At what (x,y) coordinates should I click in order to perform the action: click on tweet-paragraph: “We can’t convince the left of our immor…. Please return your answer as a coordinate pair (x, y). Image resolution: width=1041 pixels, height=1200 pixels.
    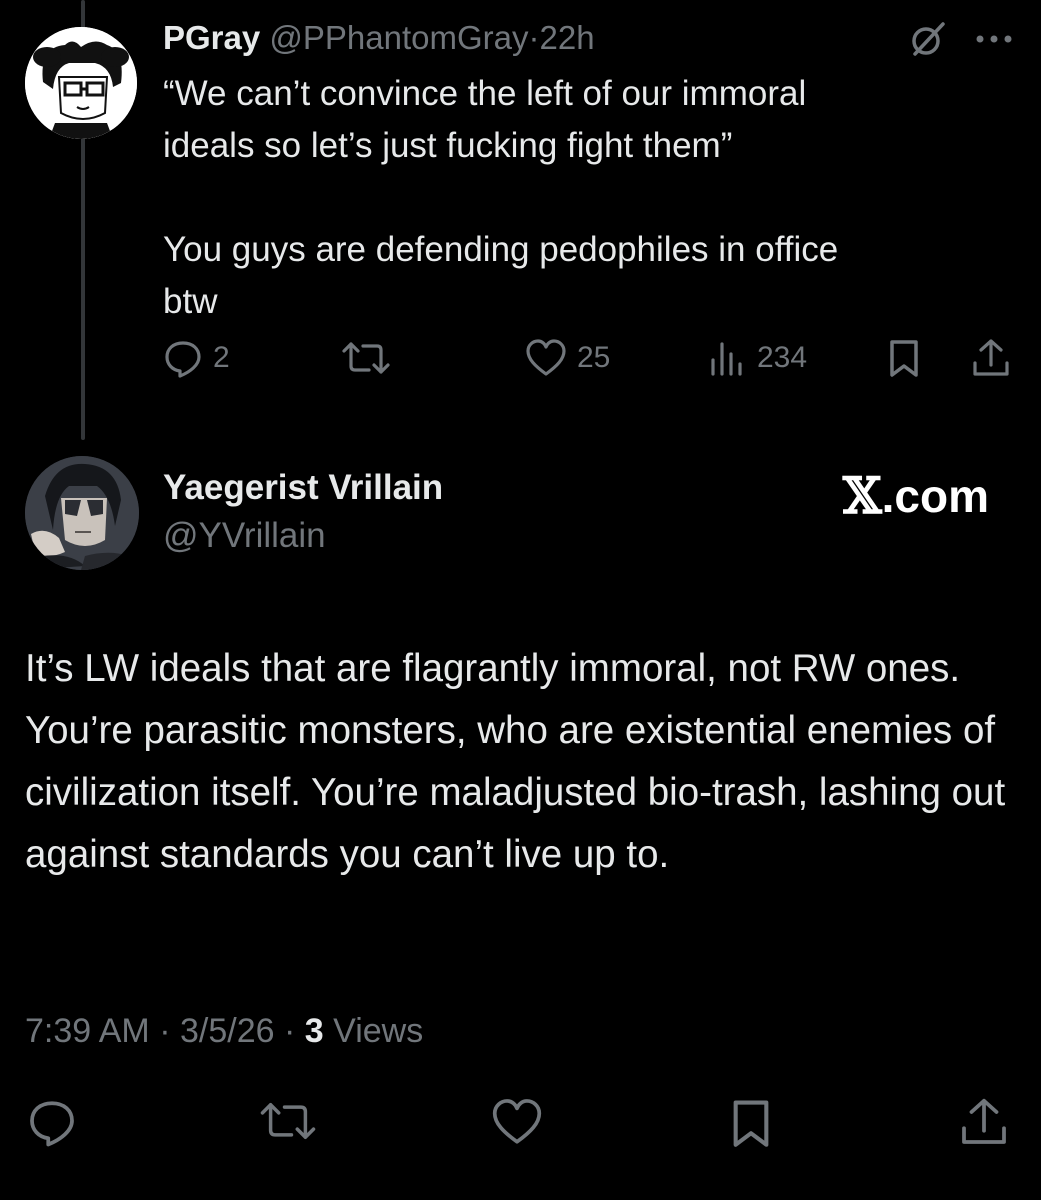
    Looking at the image, I should click on (485, 119).